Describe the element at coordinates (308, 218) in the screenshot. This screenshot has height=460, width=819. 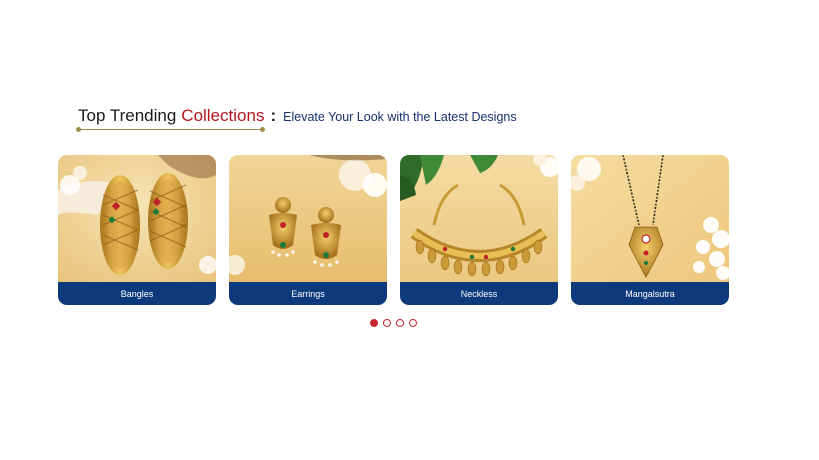
I see `earrings-image` at that location.